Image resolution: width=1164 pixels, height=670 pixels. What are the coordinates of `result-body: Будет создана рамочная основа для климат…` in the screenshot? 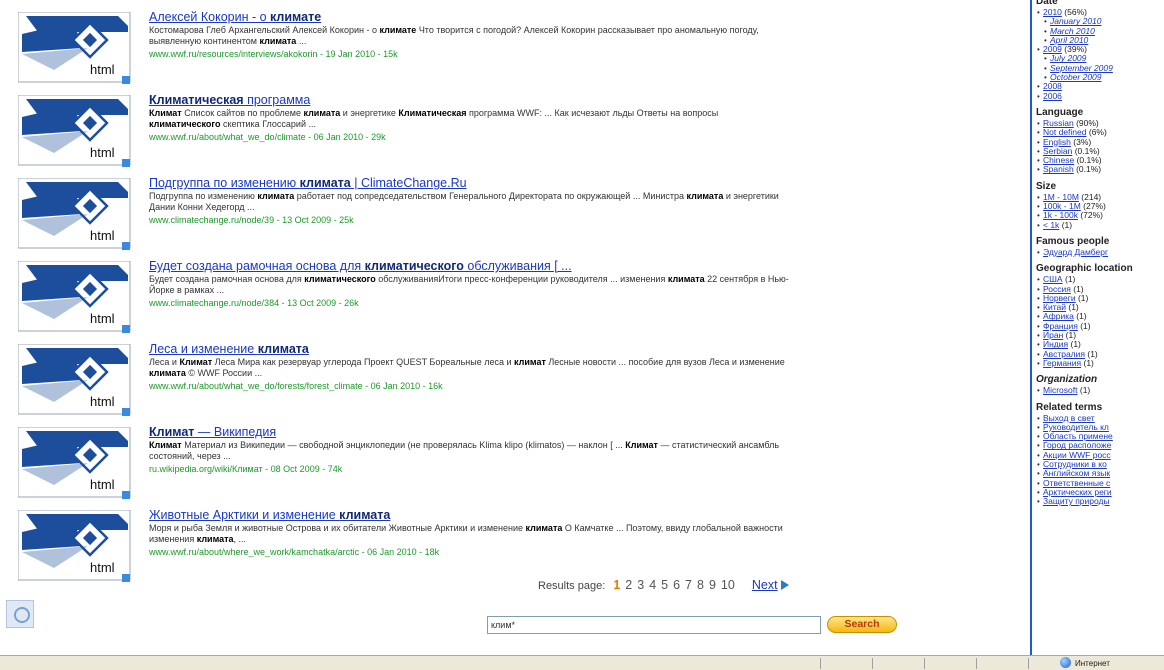 It's located at (469, 284).